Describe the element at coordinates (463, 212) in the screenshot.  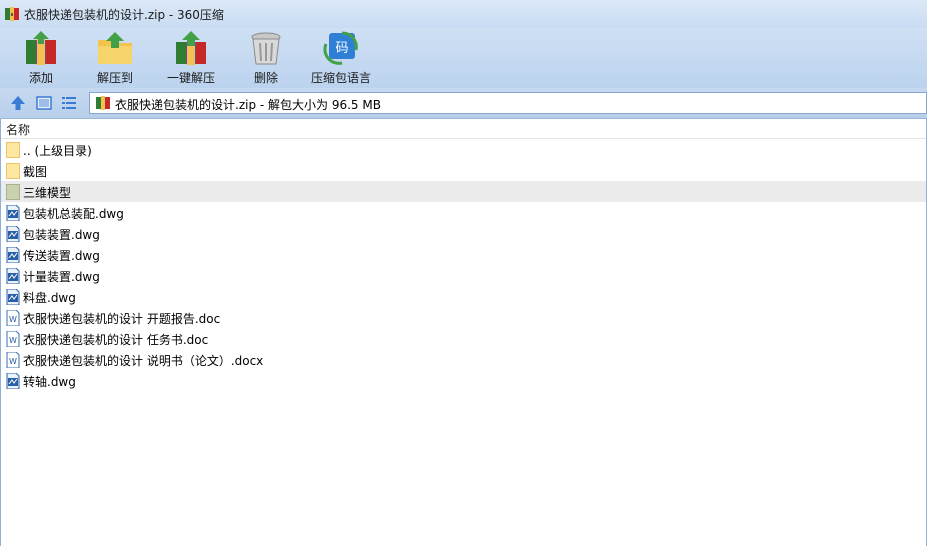
I see `file-row: 包装机总装配.dwg` at that location.